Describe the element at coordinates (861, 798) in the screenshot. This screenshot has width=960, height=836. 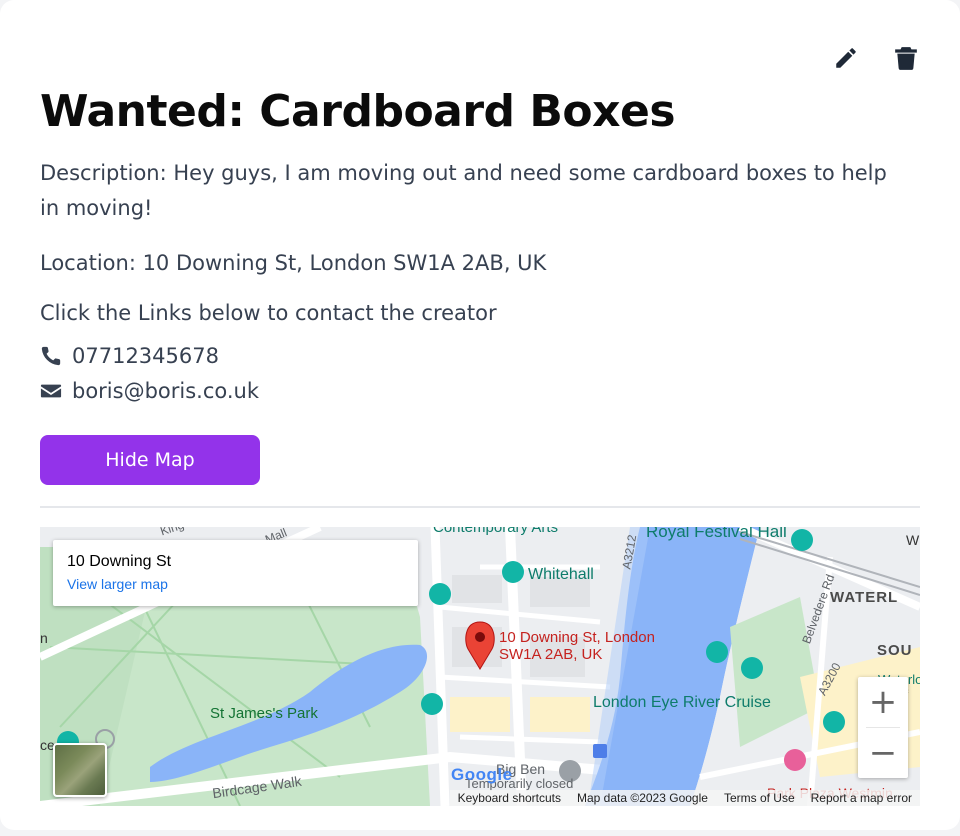
I see `report-map-error-link: Report a map error` at that location.